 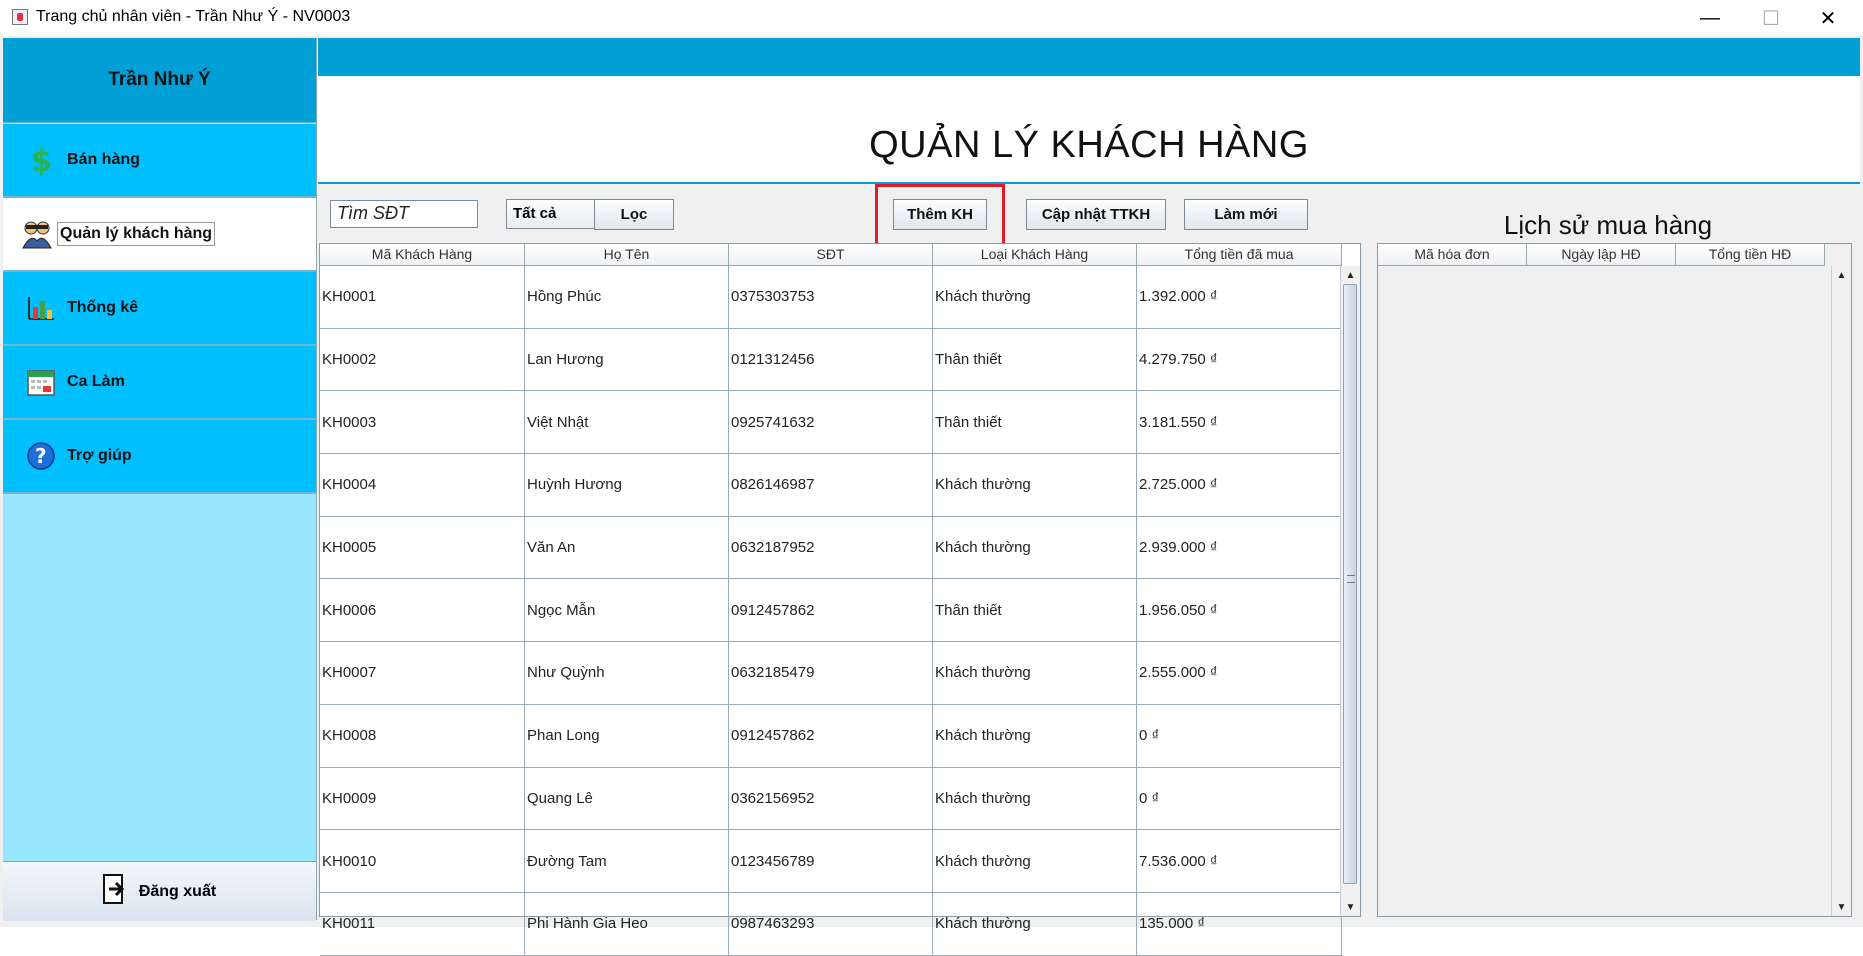 I want to click on table-cell: Phi Hành Gia Heo, so click(x=627, y=924).